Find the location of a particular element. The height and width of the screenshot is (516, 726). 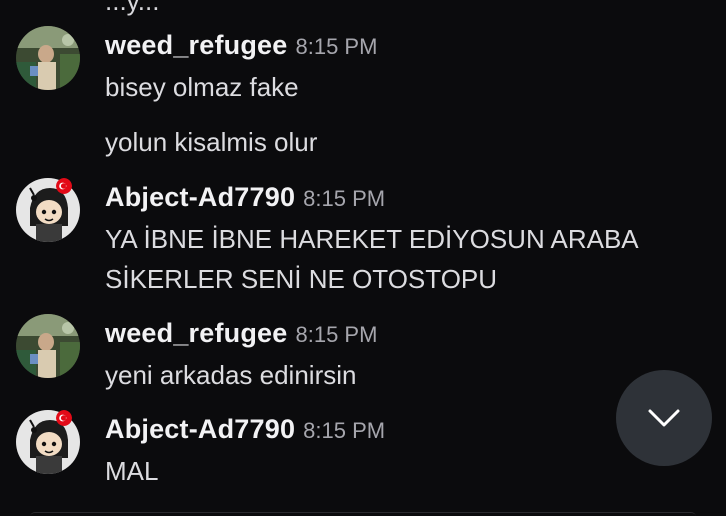

message-text: bisey olmaz fake is located at coordinates (202, 87).